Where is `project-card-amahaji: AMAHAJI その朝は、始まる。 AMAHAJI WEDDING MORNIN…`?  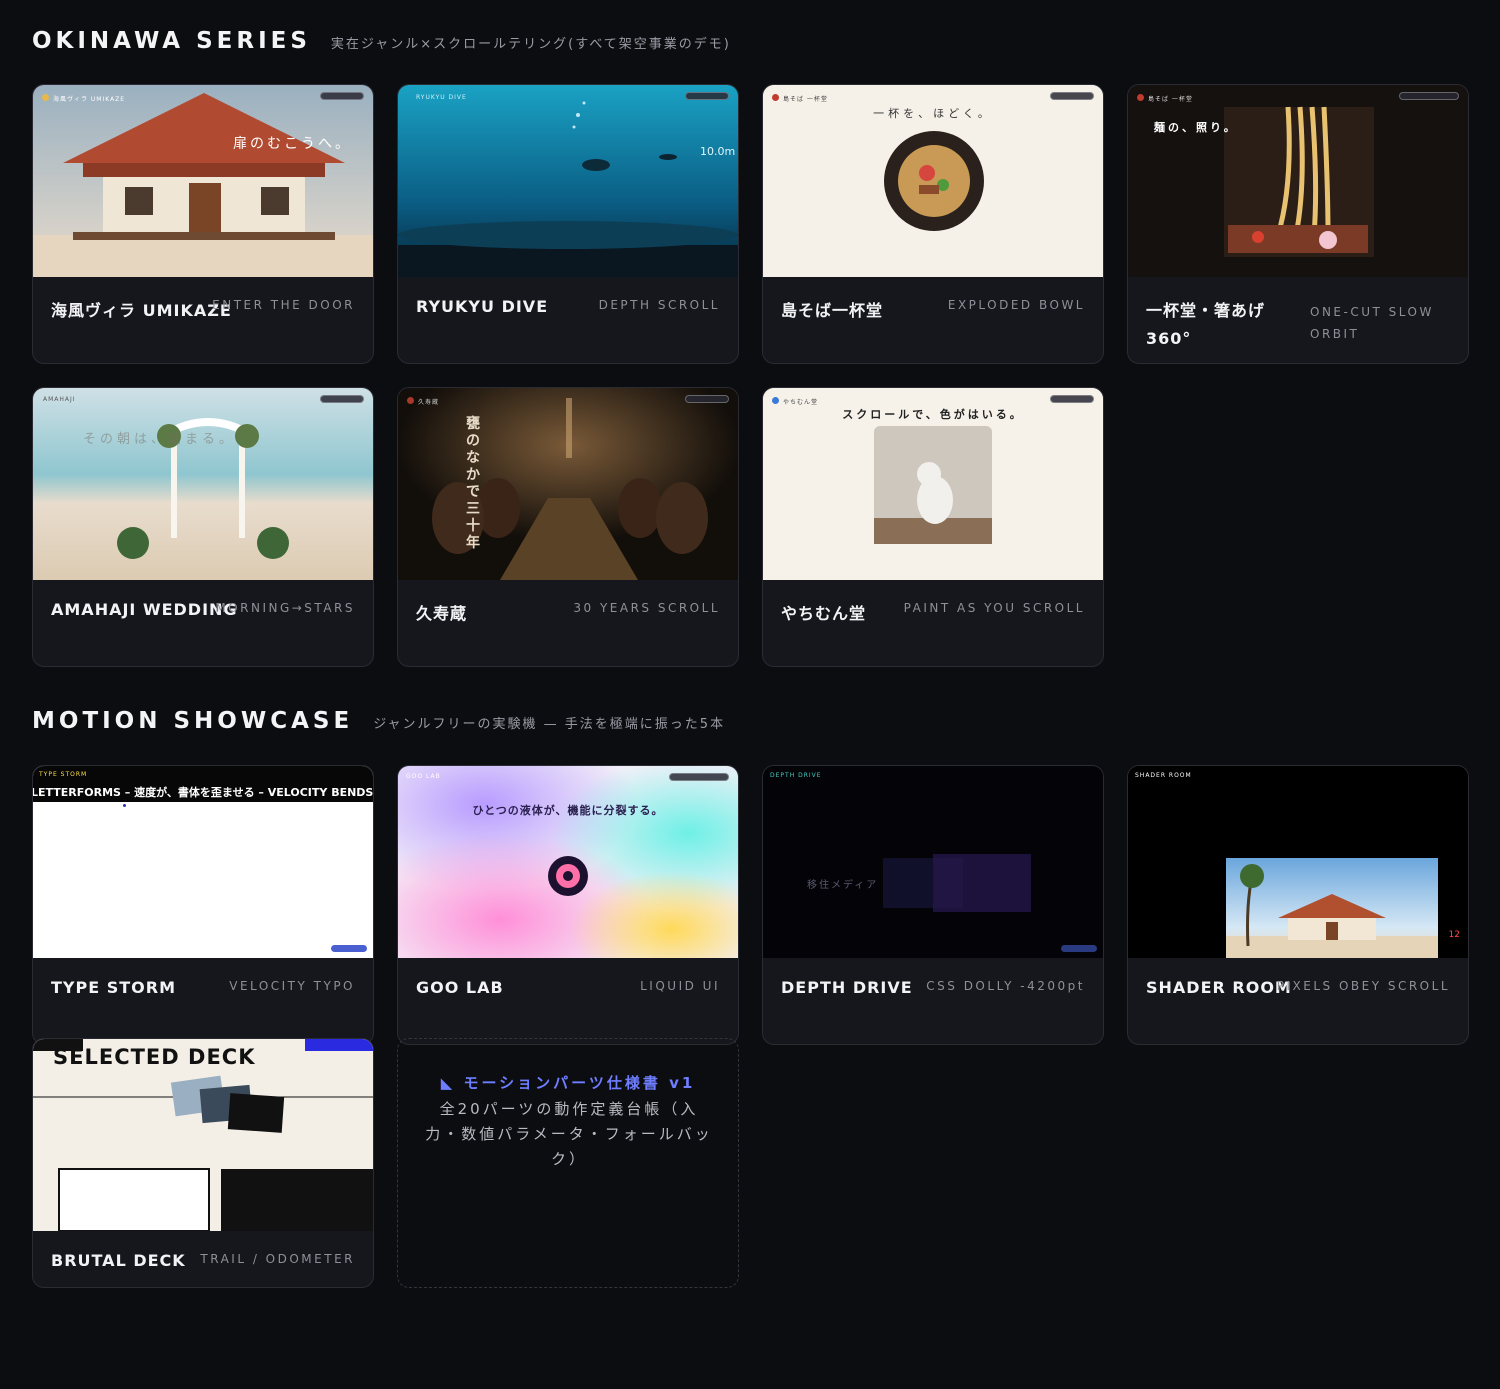 project-card-amahaji: AMAHAJI その朝は、始まる。 AMAHAJI WEDDING MORNIN… is located at coordinates (203, 527).